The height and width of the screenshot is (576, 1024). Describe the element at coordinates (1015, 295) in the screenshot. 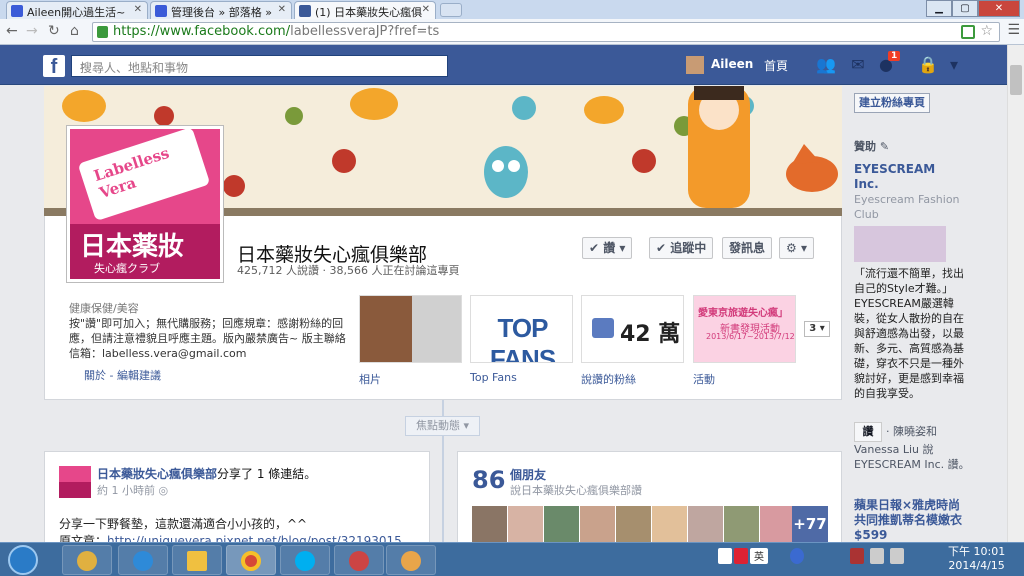

I see `scrollbar` at that location.